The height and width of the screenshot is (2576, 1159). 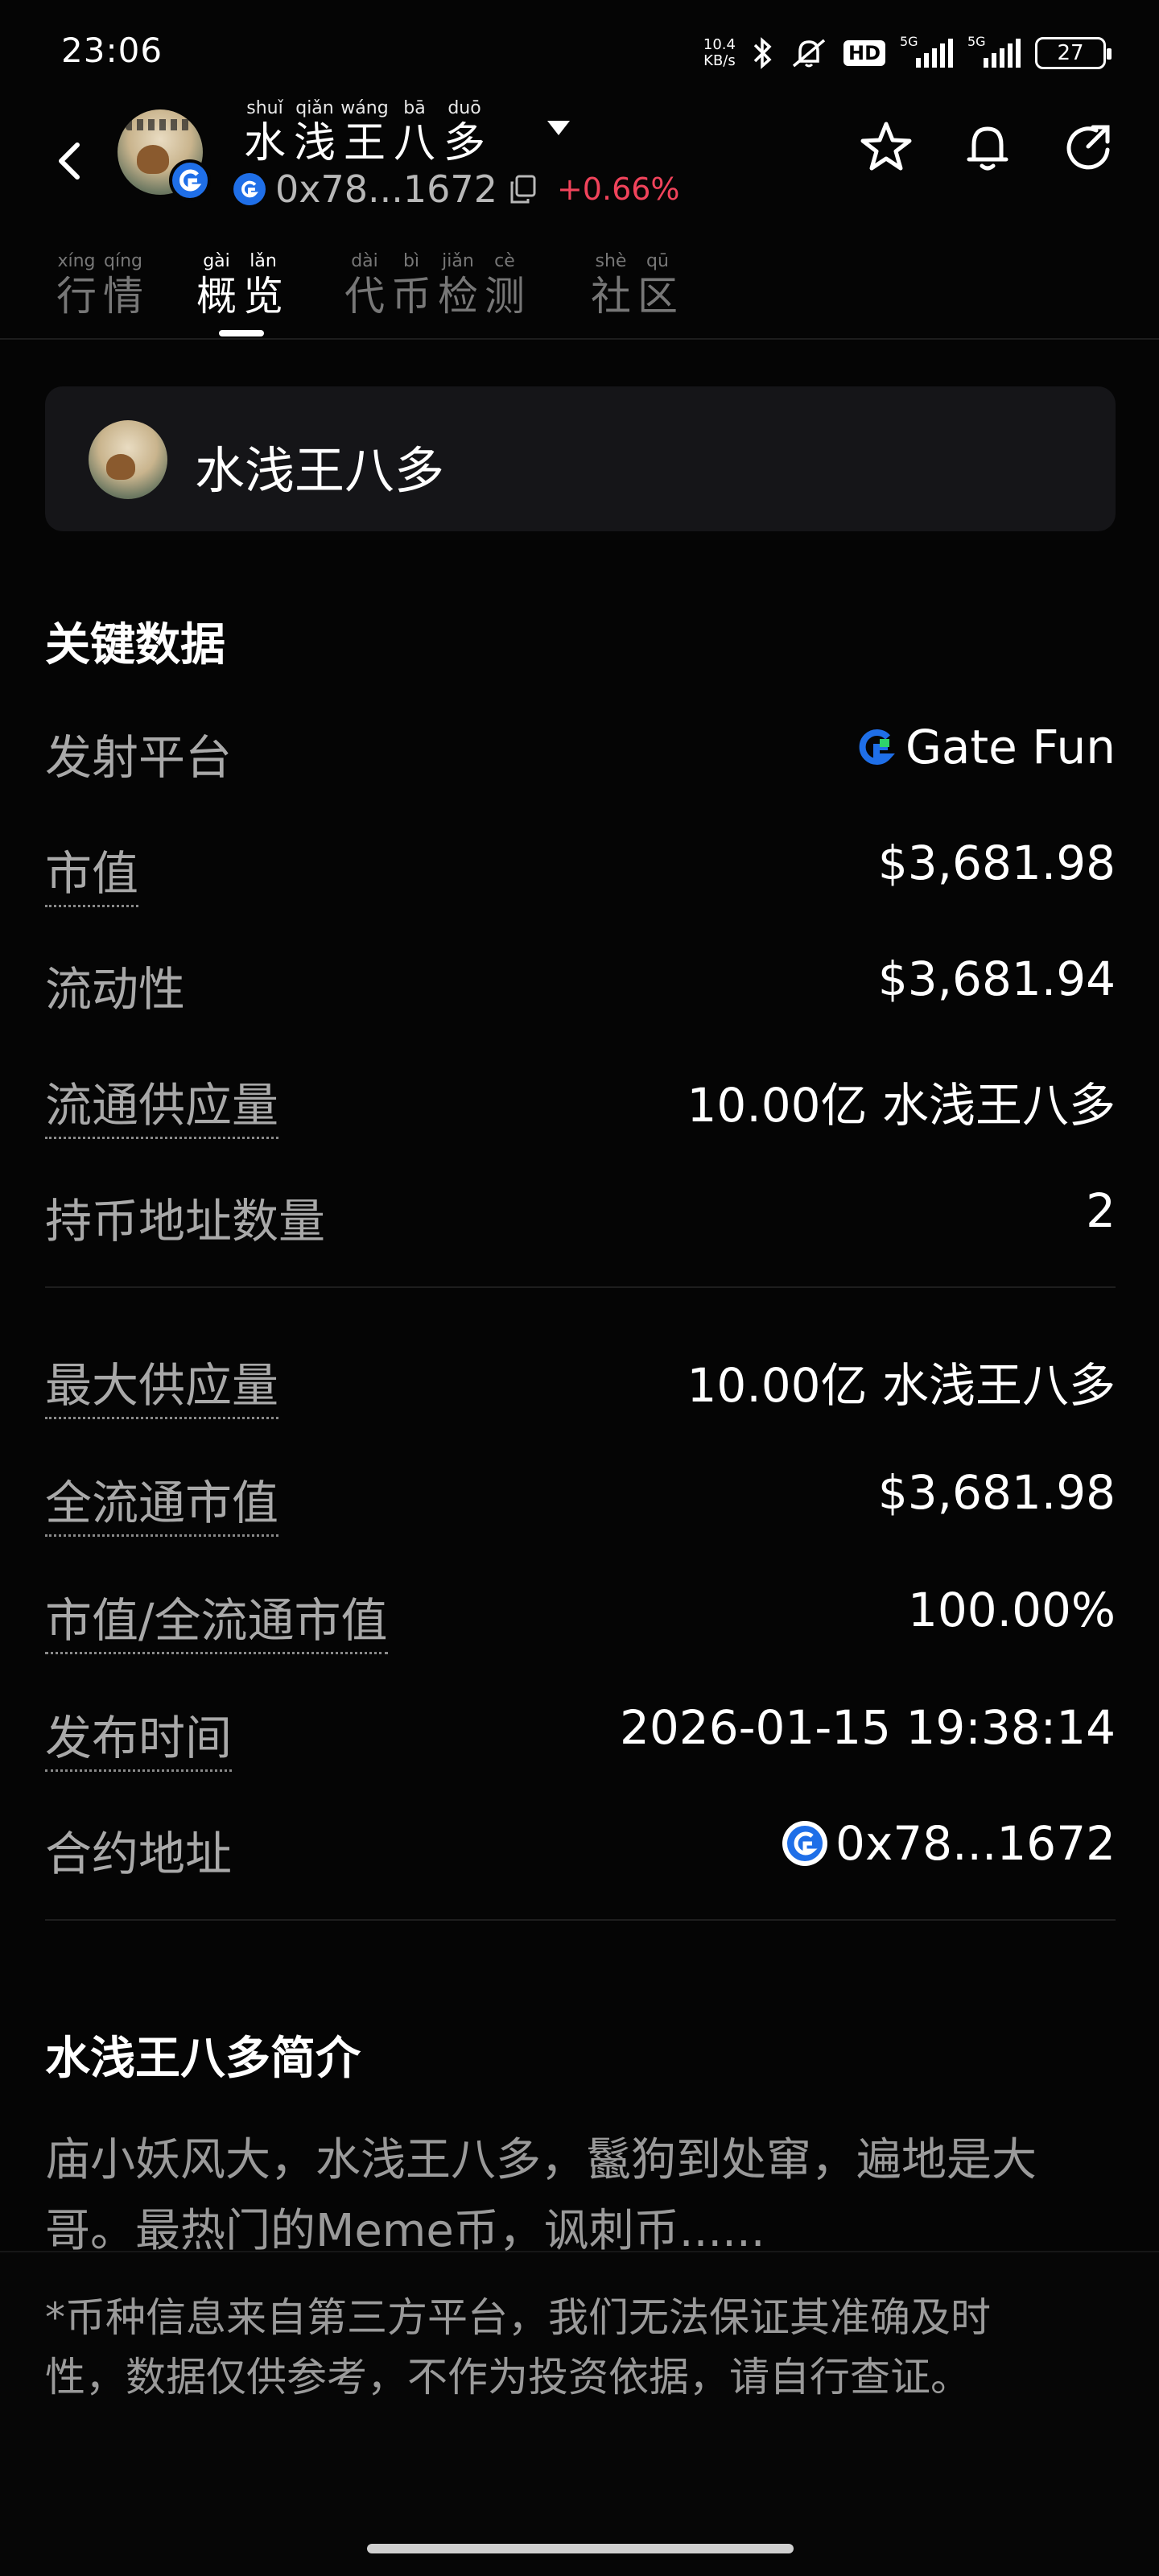 I want to click on row-circulating-supply: 流通供应量 10.00亿 水浅王八多, so click(x=580, y=1097).